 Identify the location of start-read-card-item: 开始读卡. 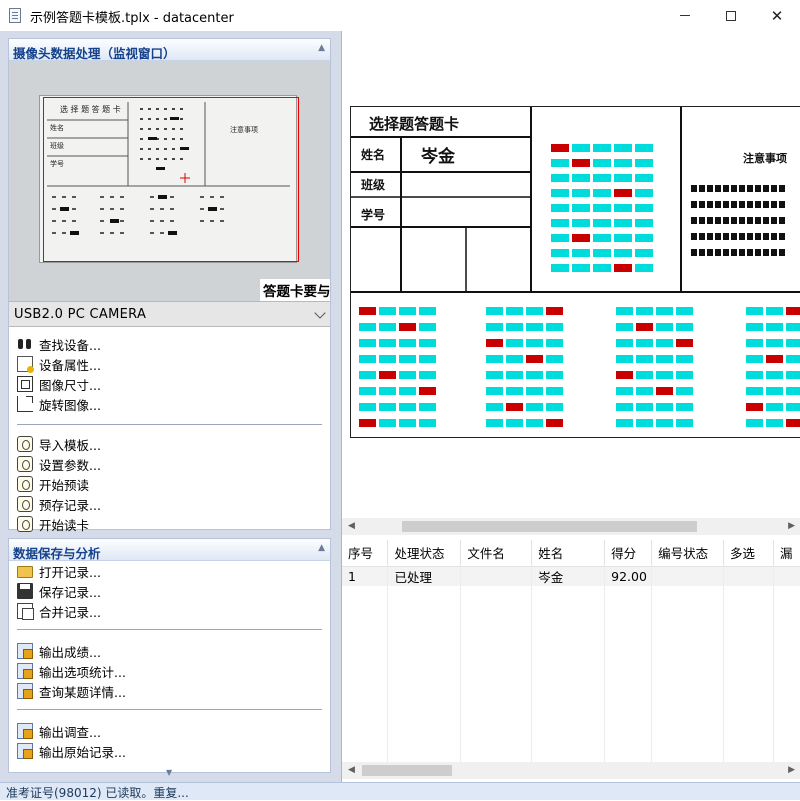
(53, 524).